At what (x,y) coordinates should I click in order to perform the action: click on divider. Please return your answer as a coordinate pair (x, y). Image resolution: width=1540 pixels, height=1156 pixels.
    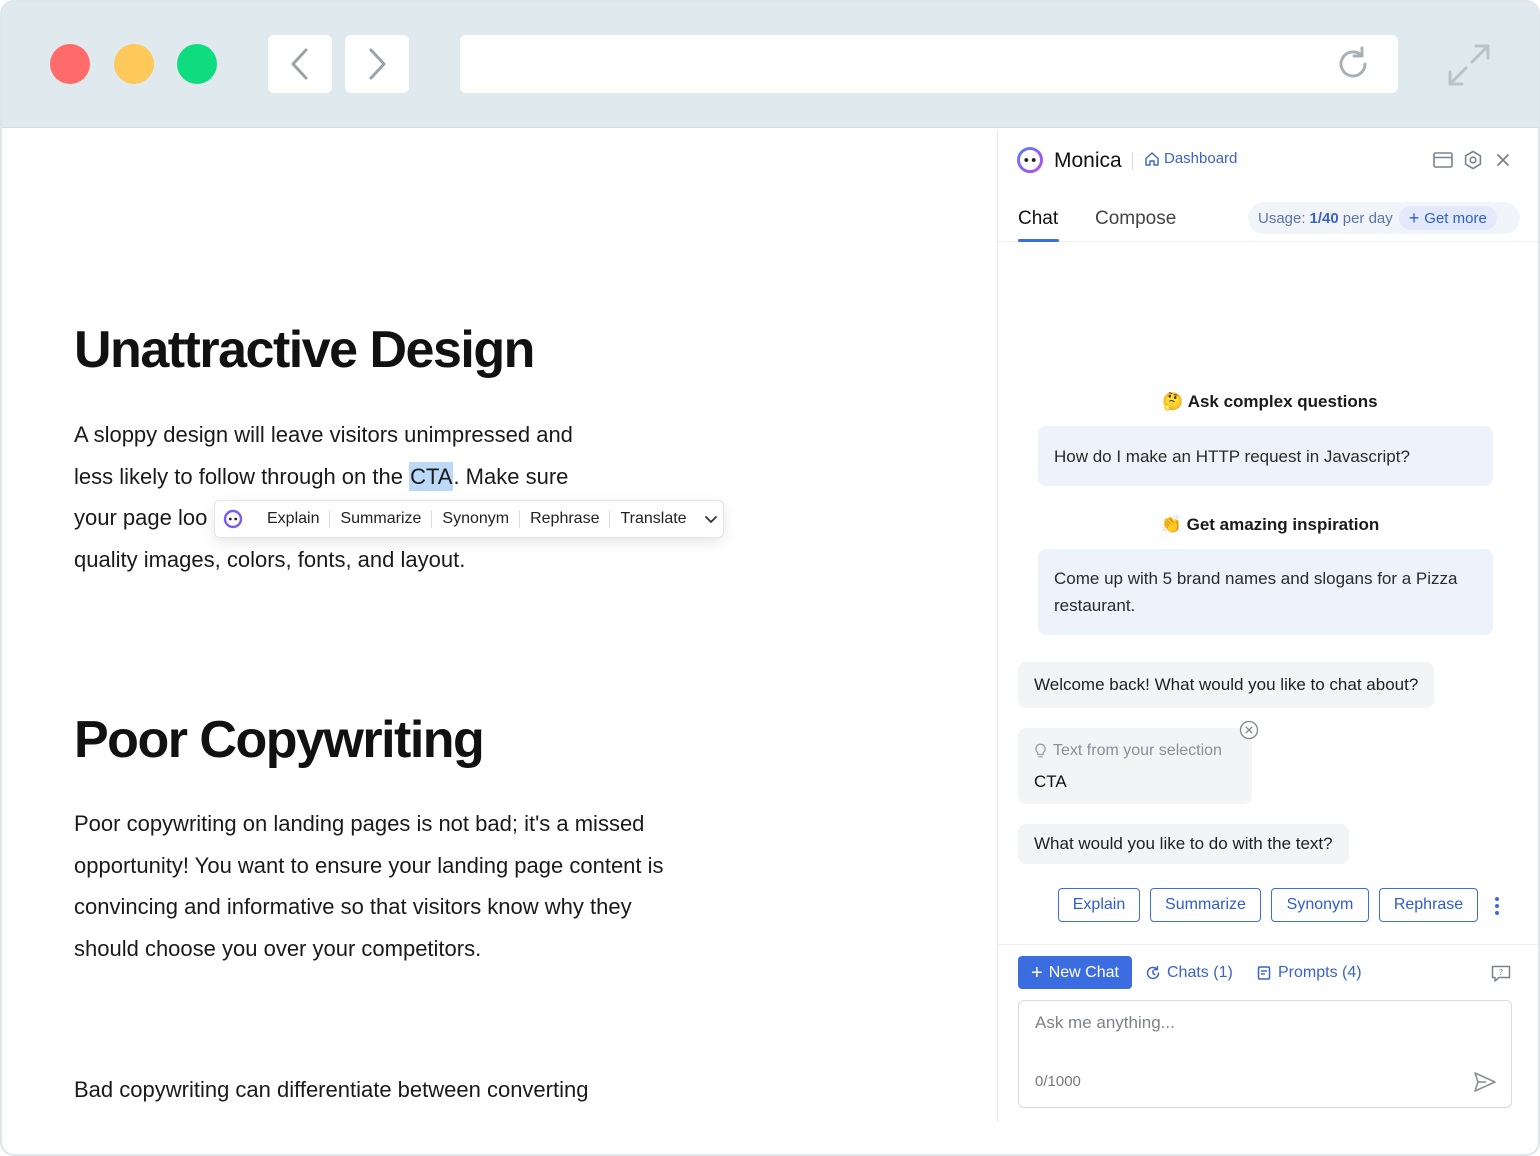
    Looking at the image, I should click on (1268, 944).